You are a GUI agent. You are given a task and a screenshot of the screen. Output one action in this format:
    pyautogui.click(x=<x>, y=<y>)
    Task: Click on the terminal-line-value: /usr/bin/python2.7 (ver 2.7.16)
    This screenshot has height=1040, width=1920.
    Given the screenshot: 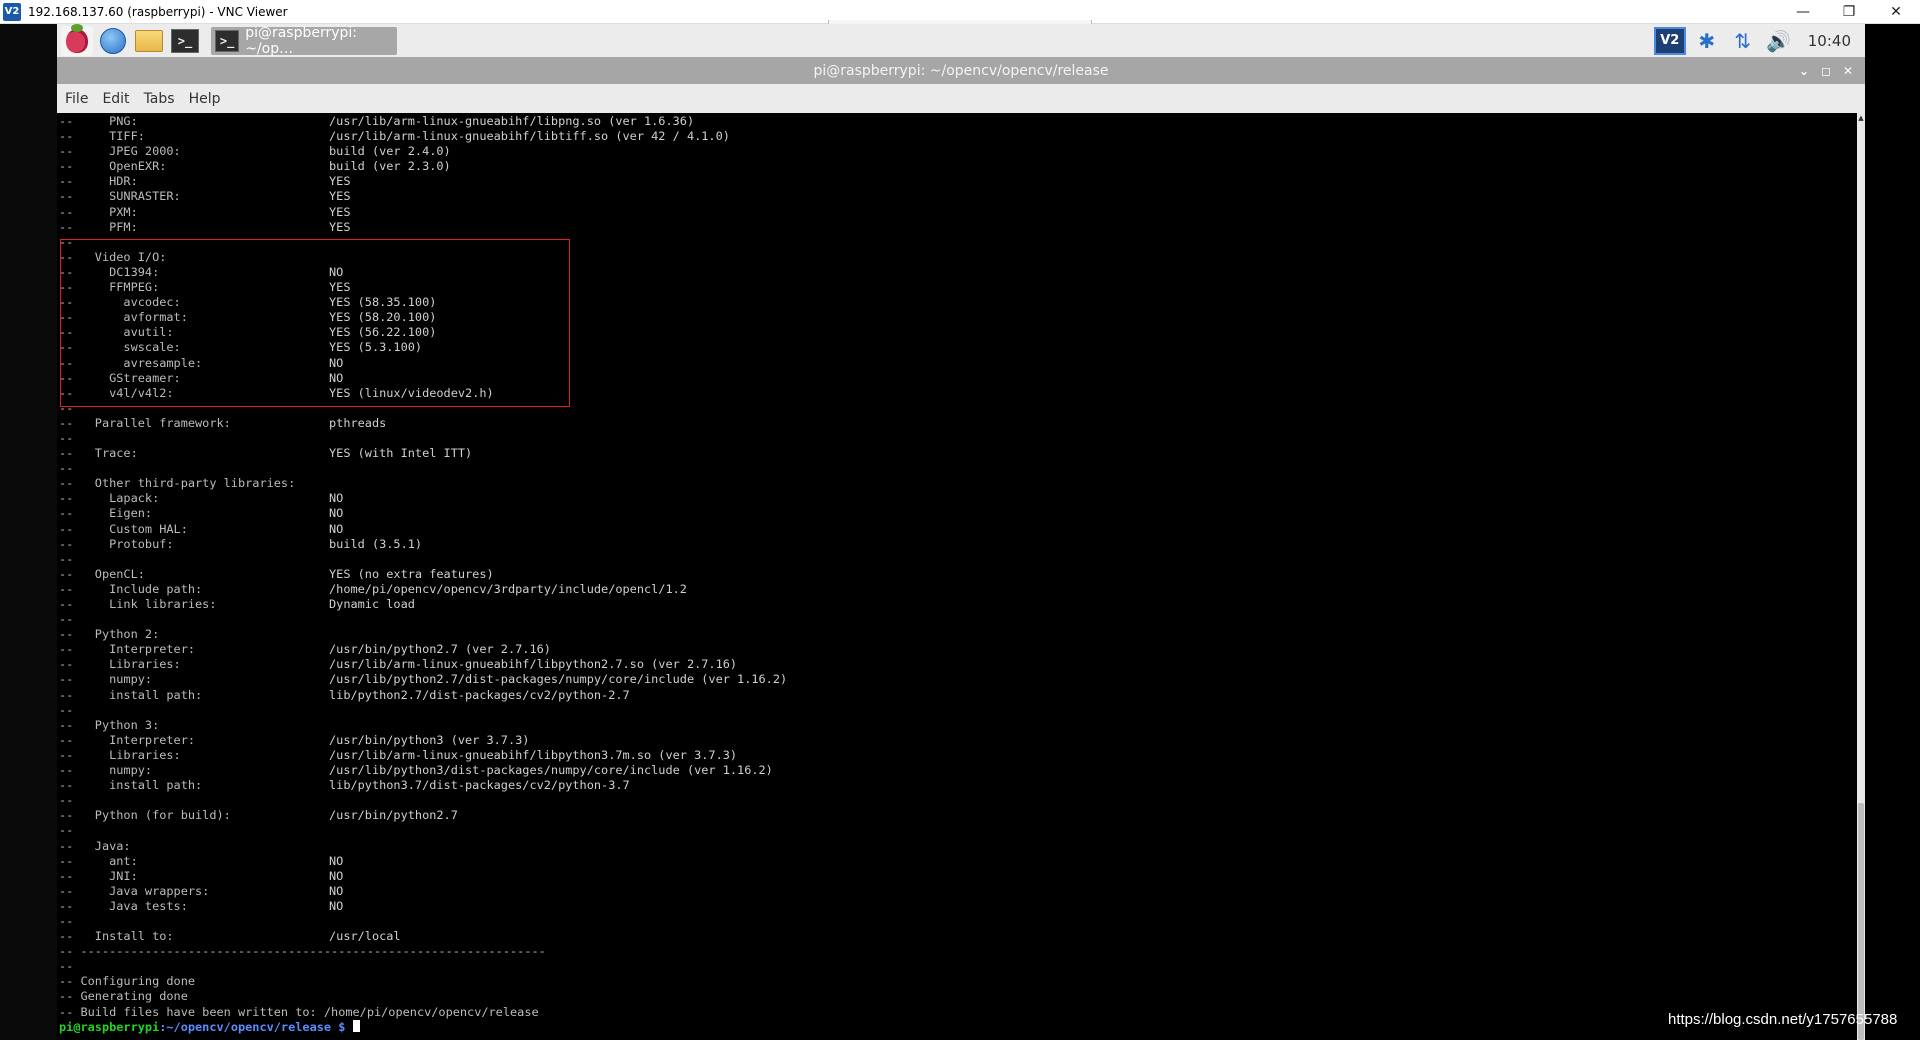 What is the action you would take?
    pyautogui.click(x=440, y=649)
    